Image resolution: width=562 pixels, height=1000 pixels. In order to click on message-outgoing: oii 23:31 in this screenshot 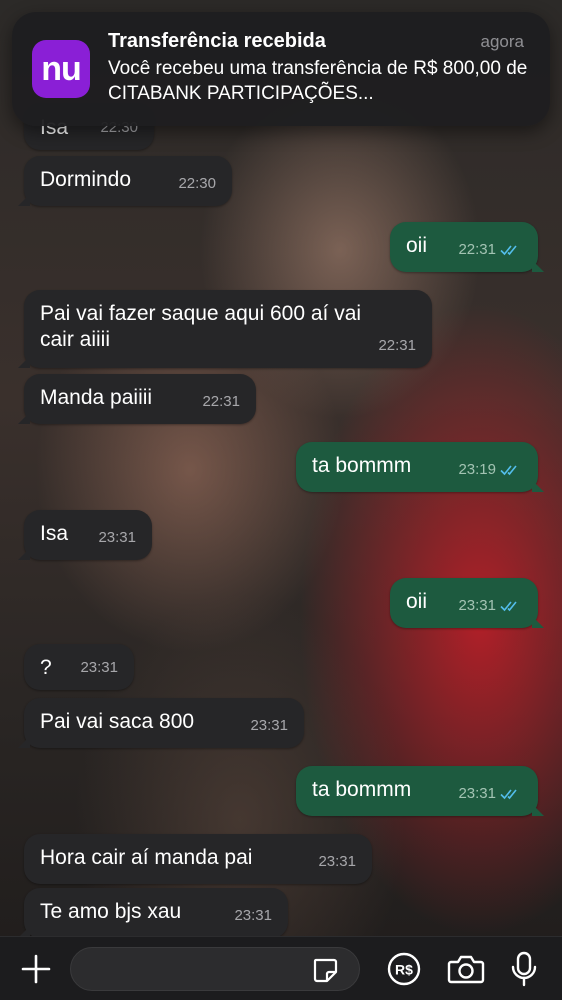, I will do `click(467, 603)`.